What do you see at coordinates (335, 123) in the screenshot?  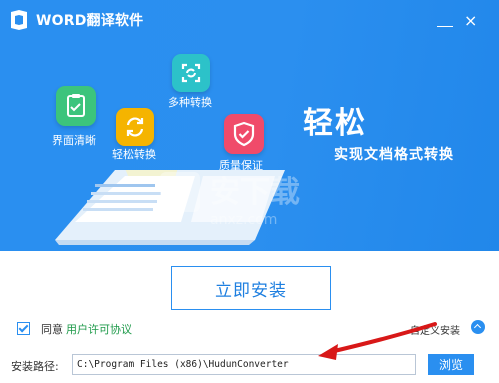 I see `hero-title: 轻松` at bounding box center [335, 123].